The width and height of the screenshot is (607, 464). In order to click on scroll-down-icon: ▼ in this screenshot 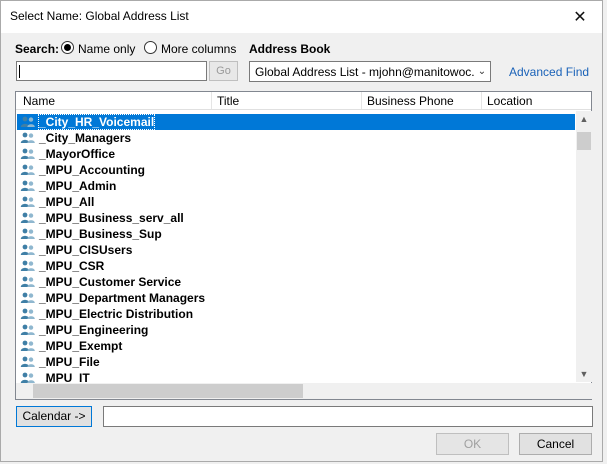, I will do `click(584, 374)`.